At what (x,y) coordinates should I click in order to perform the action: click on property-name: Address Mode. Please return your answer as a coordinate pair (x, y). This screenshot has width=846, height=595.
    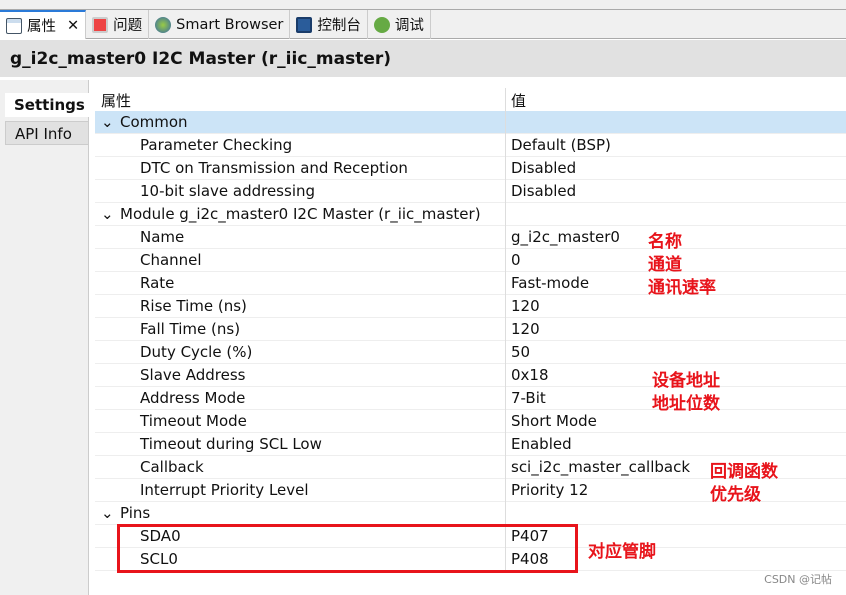
    Looking at the image, I should click on (193, 398).